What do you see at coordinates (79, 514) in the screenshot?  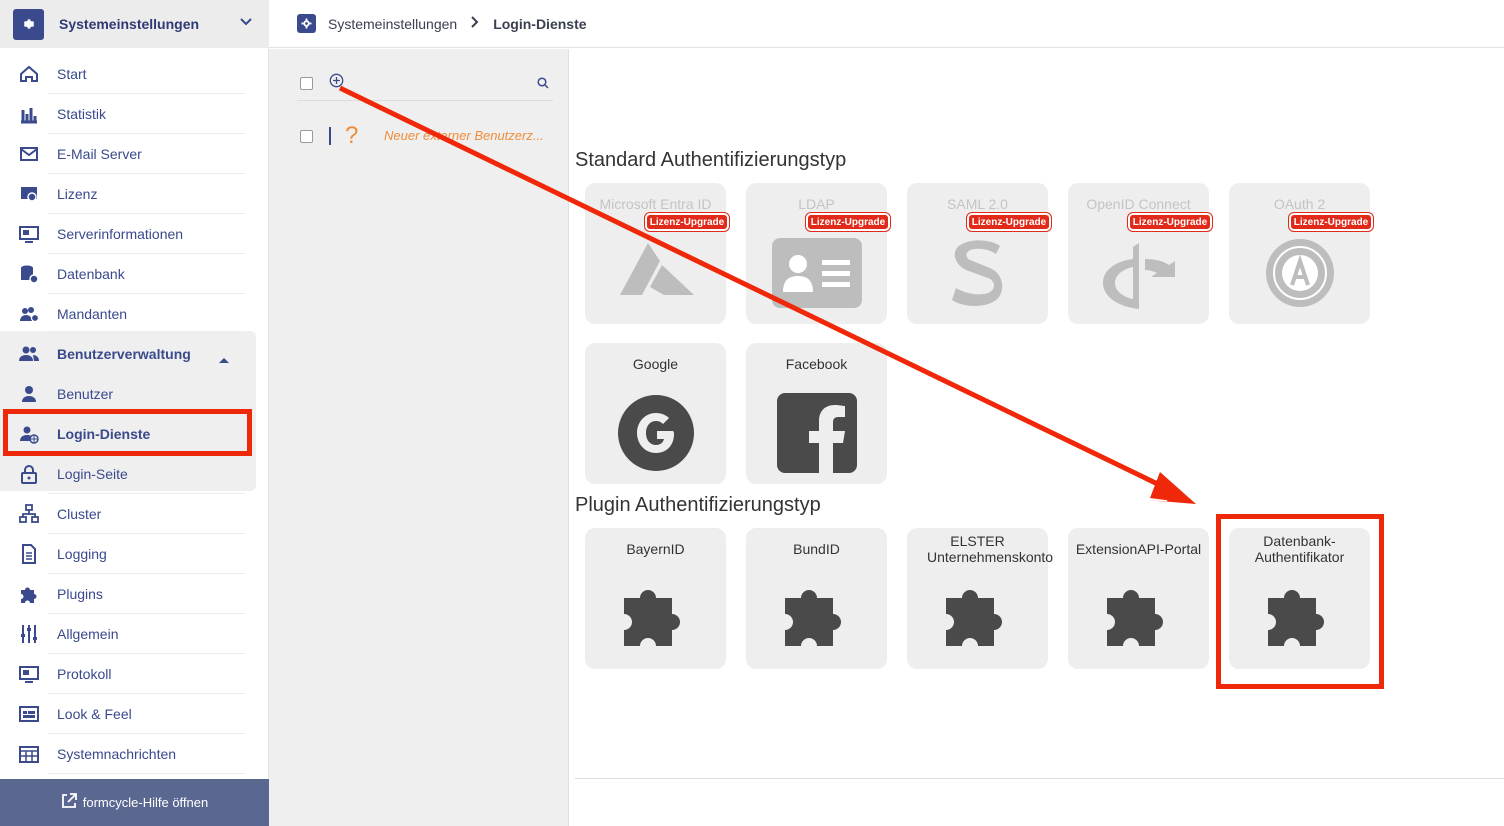 I see `sidebar-item-label: Cluster` at bounding box center [79, 514].